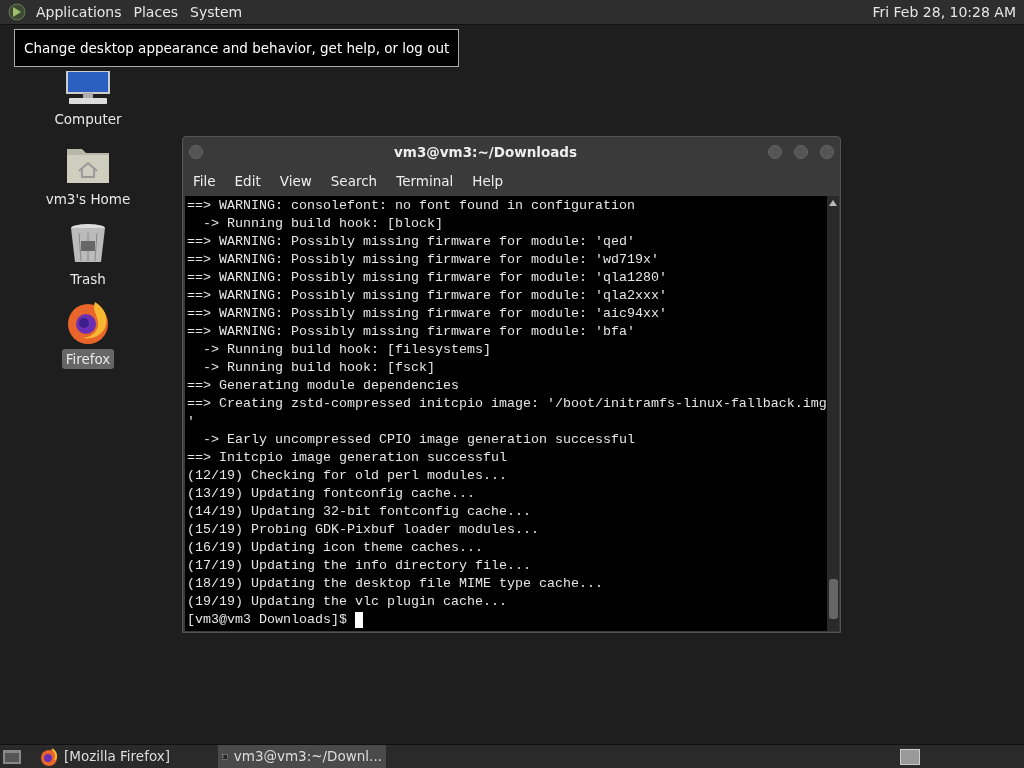 This screenshot has width=1024, height=768. What do you see at coordinates (775, 152) in the screenshot?
I see `minimize-button` at bounding box center [775, 152].